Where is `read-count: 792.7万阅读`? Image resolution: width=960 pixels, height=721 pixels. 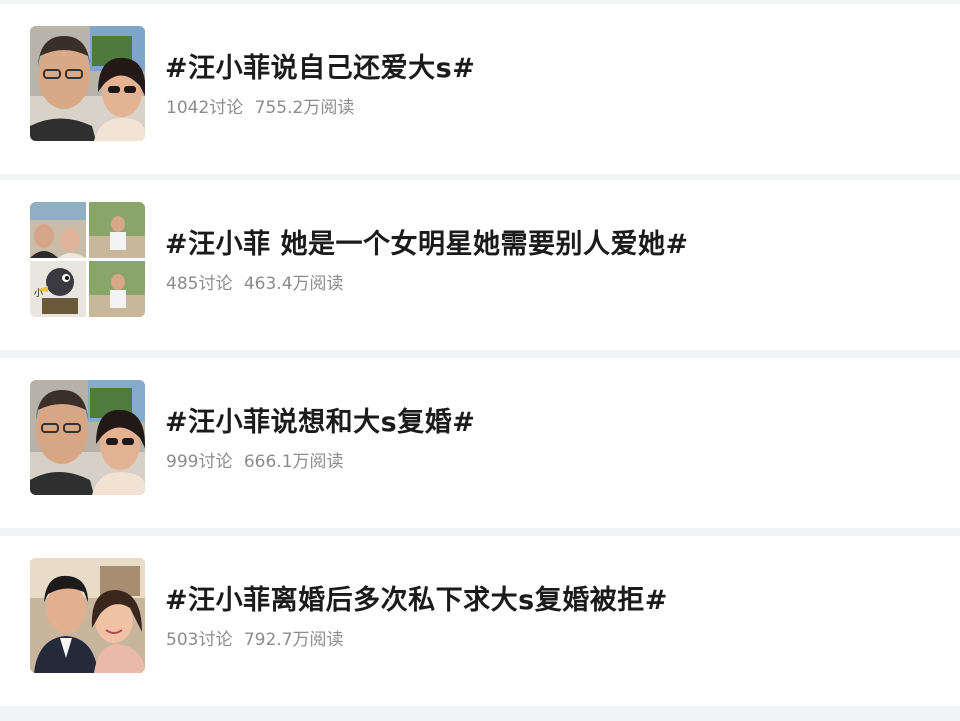
read-count: 792.7万阅读 is located at coordinates (293, 640).